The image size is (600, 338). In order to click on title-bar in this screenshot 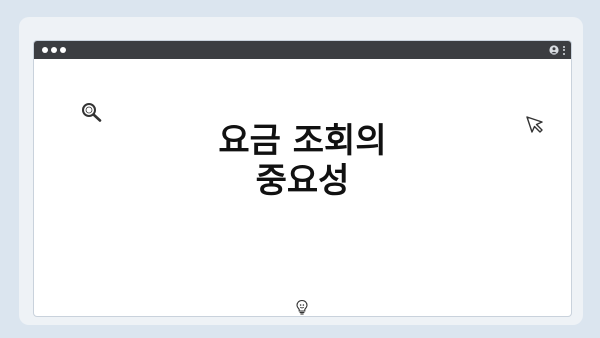, I will do `click(302, 50)`.